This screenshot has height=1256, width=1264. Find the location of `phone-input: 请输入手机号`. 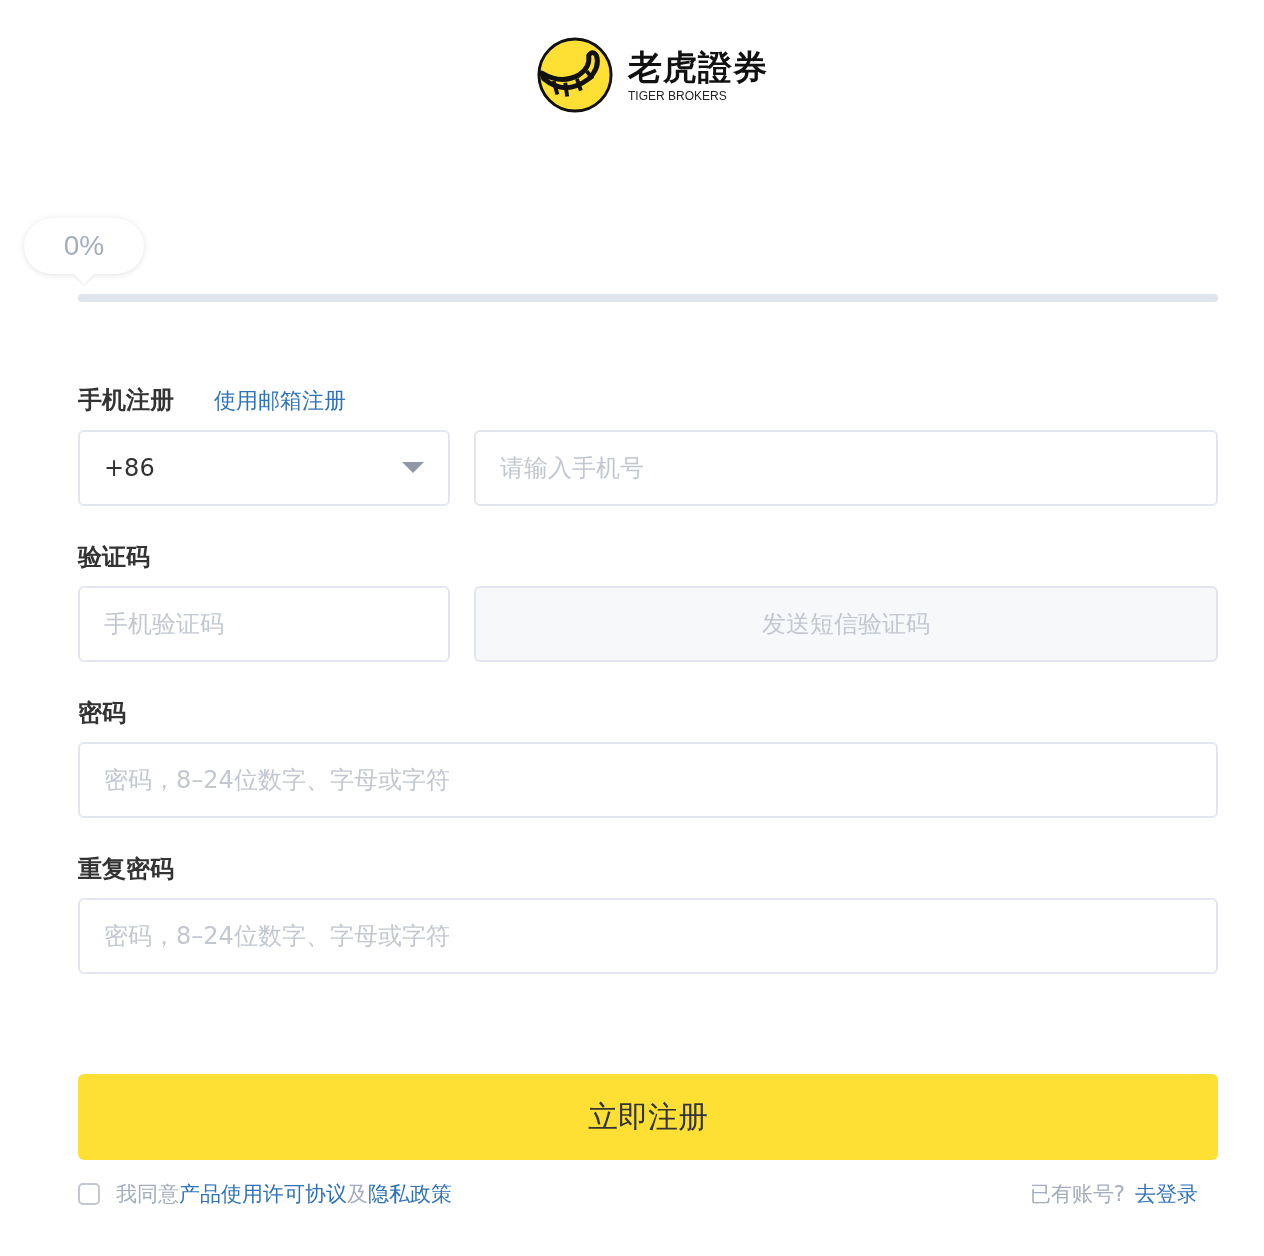

phone-input: 请输入手机号 is located at coordinates (846, 468).